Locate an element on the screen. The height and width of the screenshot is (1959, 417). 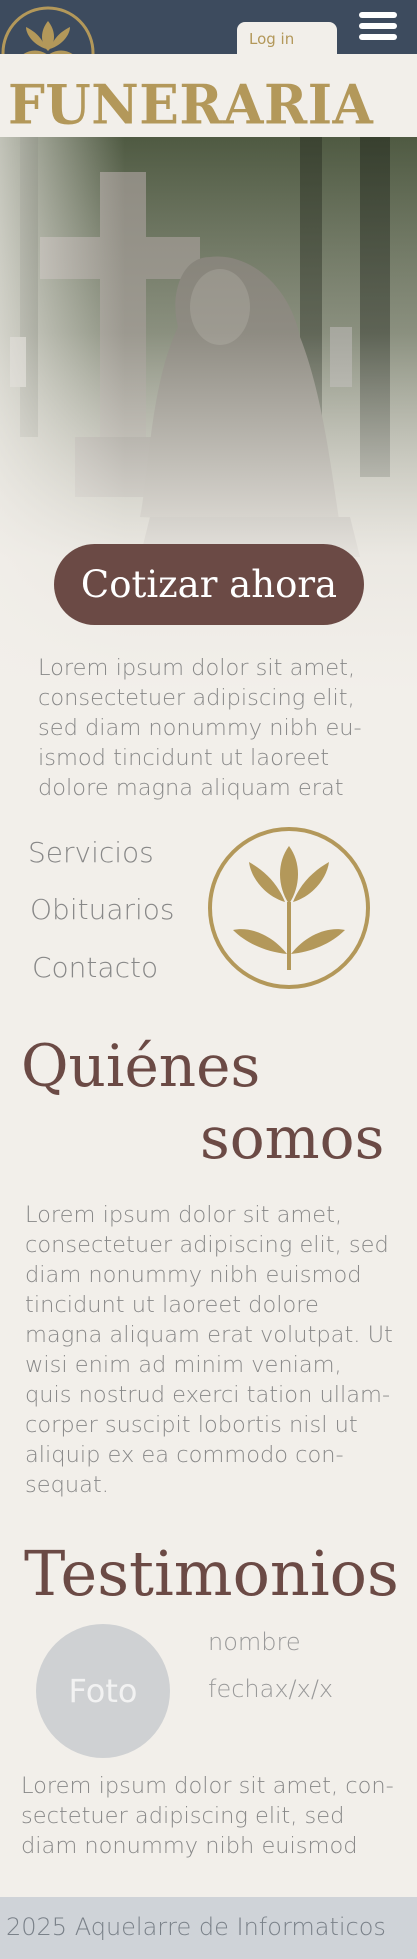
top-bar: Log in is located at coordinates (208, 27).